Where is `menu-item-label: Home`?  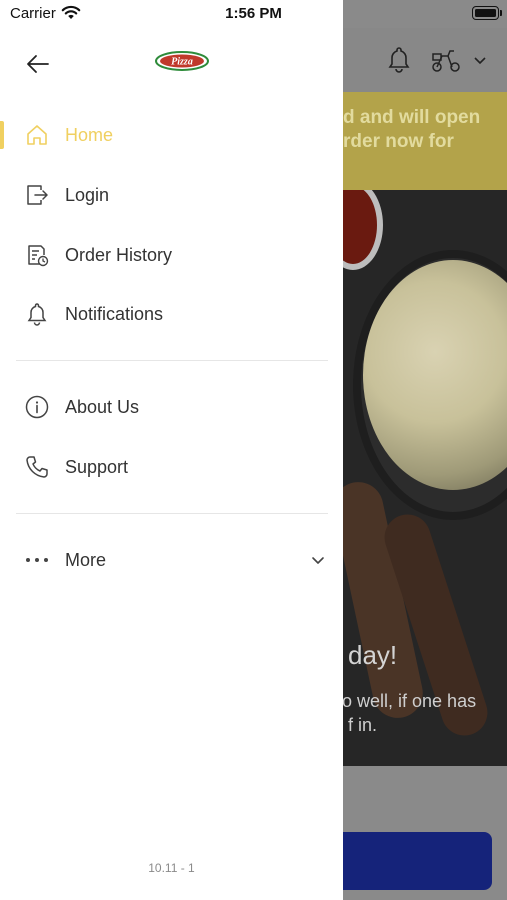
menu-item-label: Home is located at coordinates (89, 134).